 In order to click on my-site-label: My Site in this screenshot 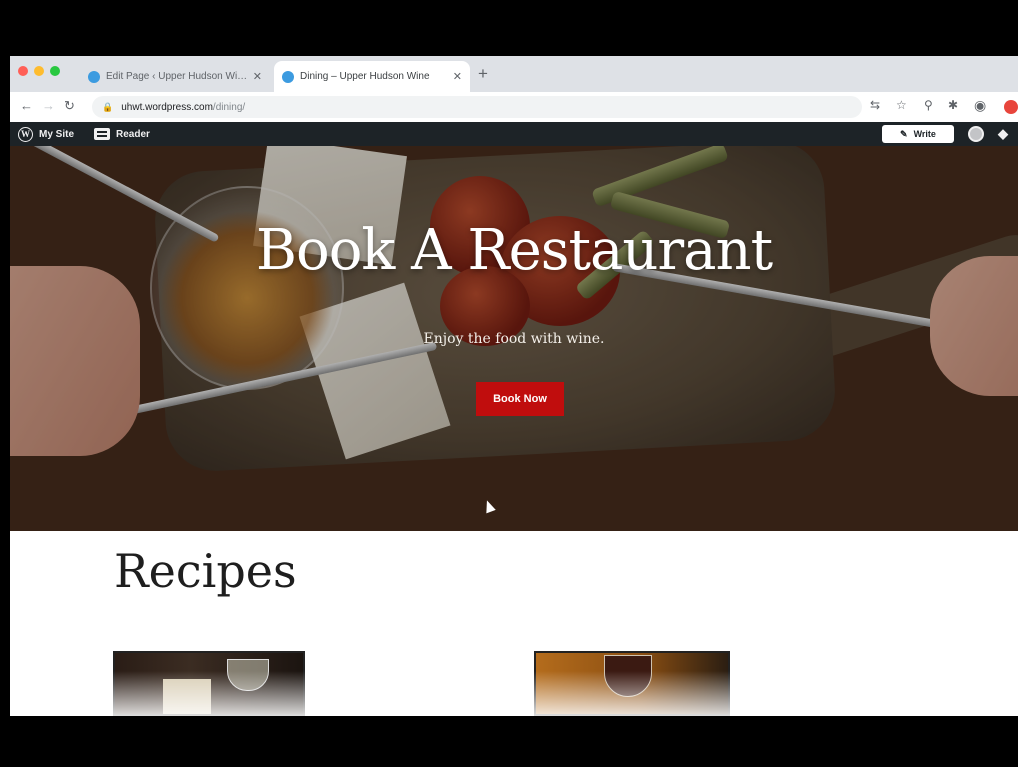, I will do `click(57, 134)`.